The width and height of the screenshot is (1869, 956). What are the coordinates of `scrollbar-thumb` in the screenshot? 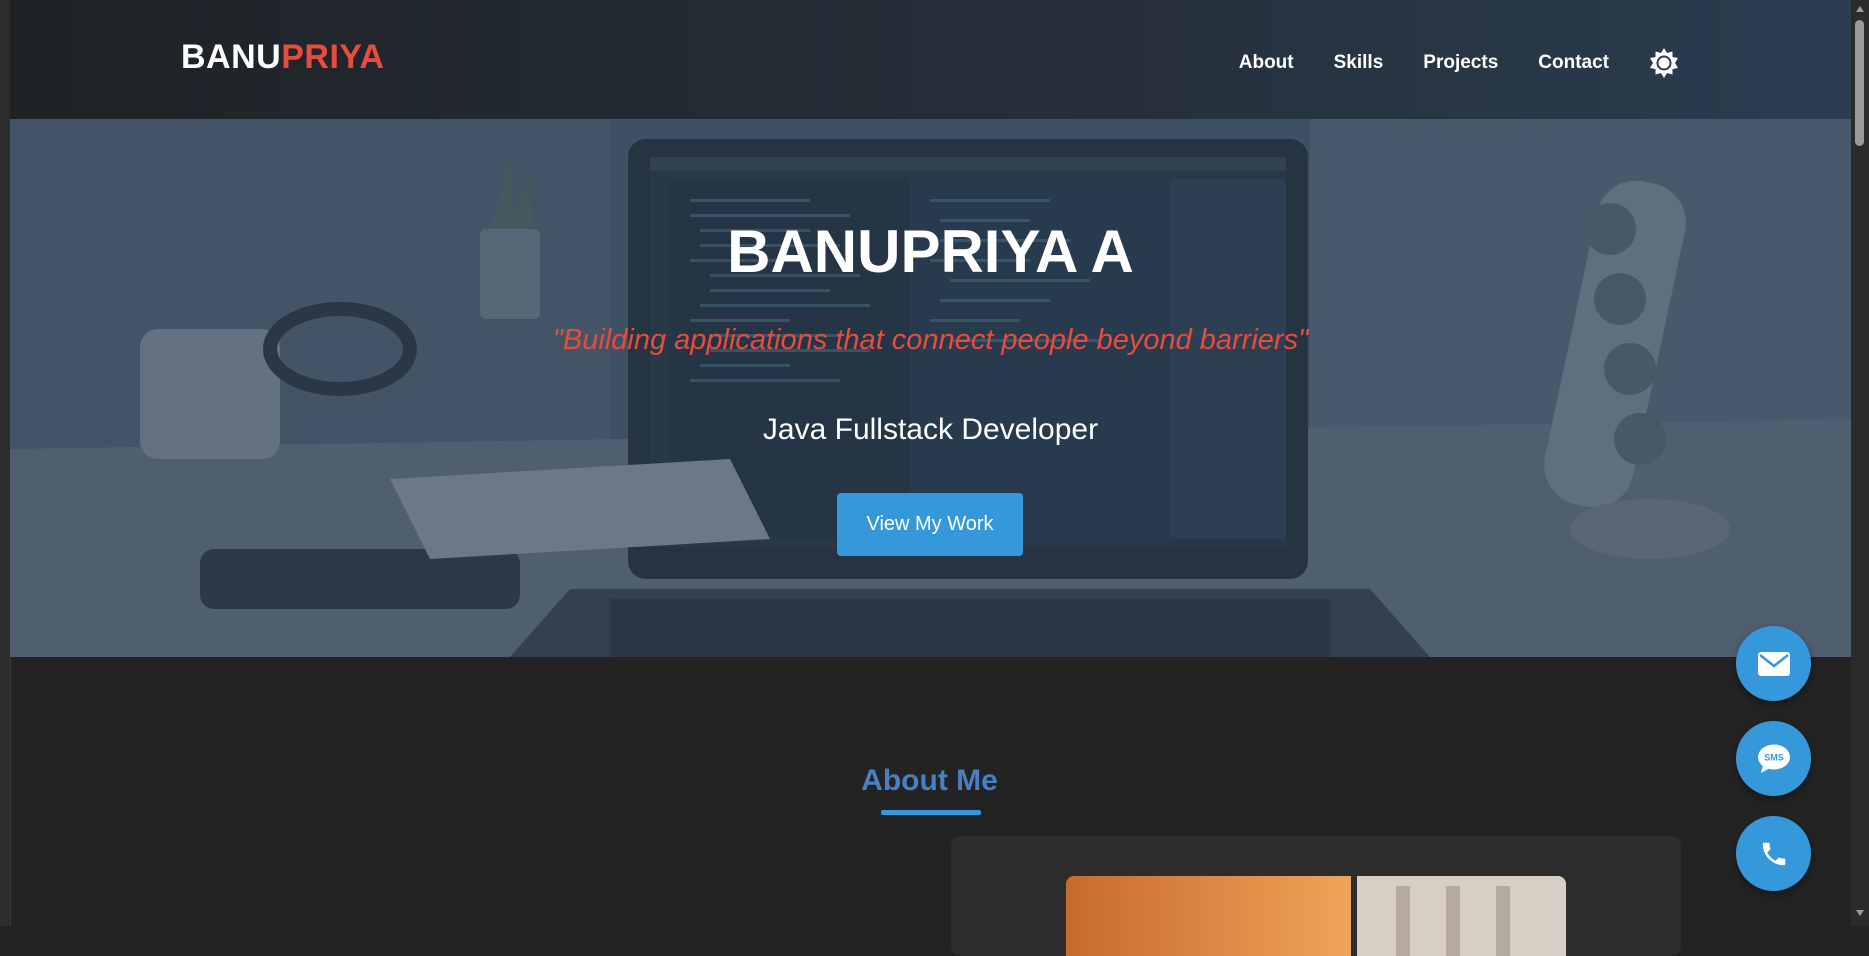 It's located at (1859, 83).